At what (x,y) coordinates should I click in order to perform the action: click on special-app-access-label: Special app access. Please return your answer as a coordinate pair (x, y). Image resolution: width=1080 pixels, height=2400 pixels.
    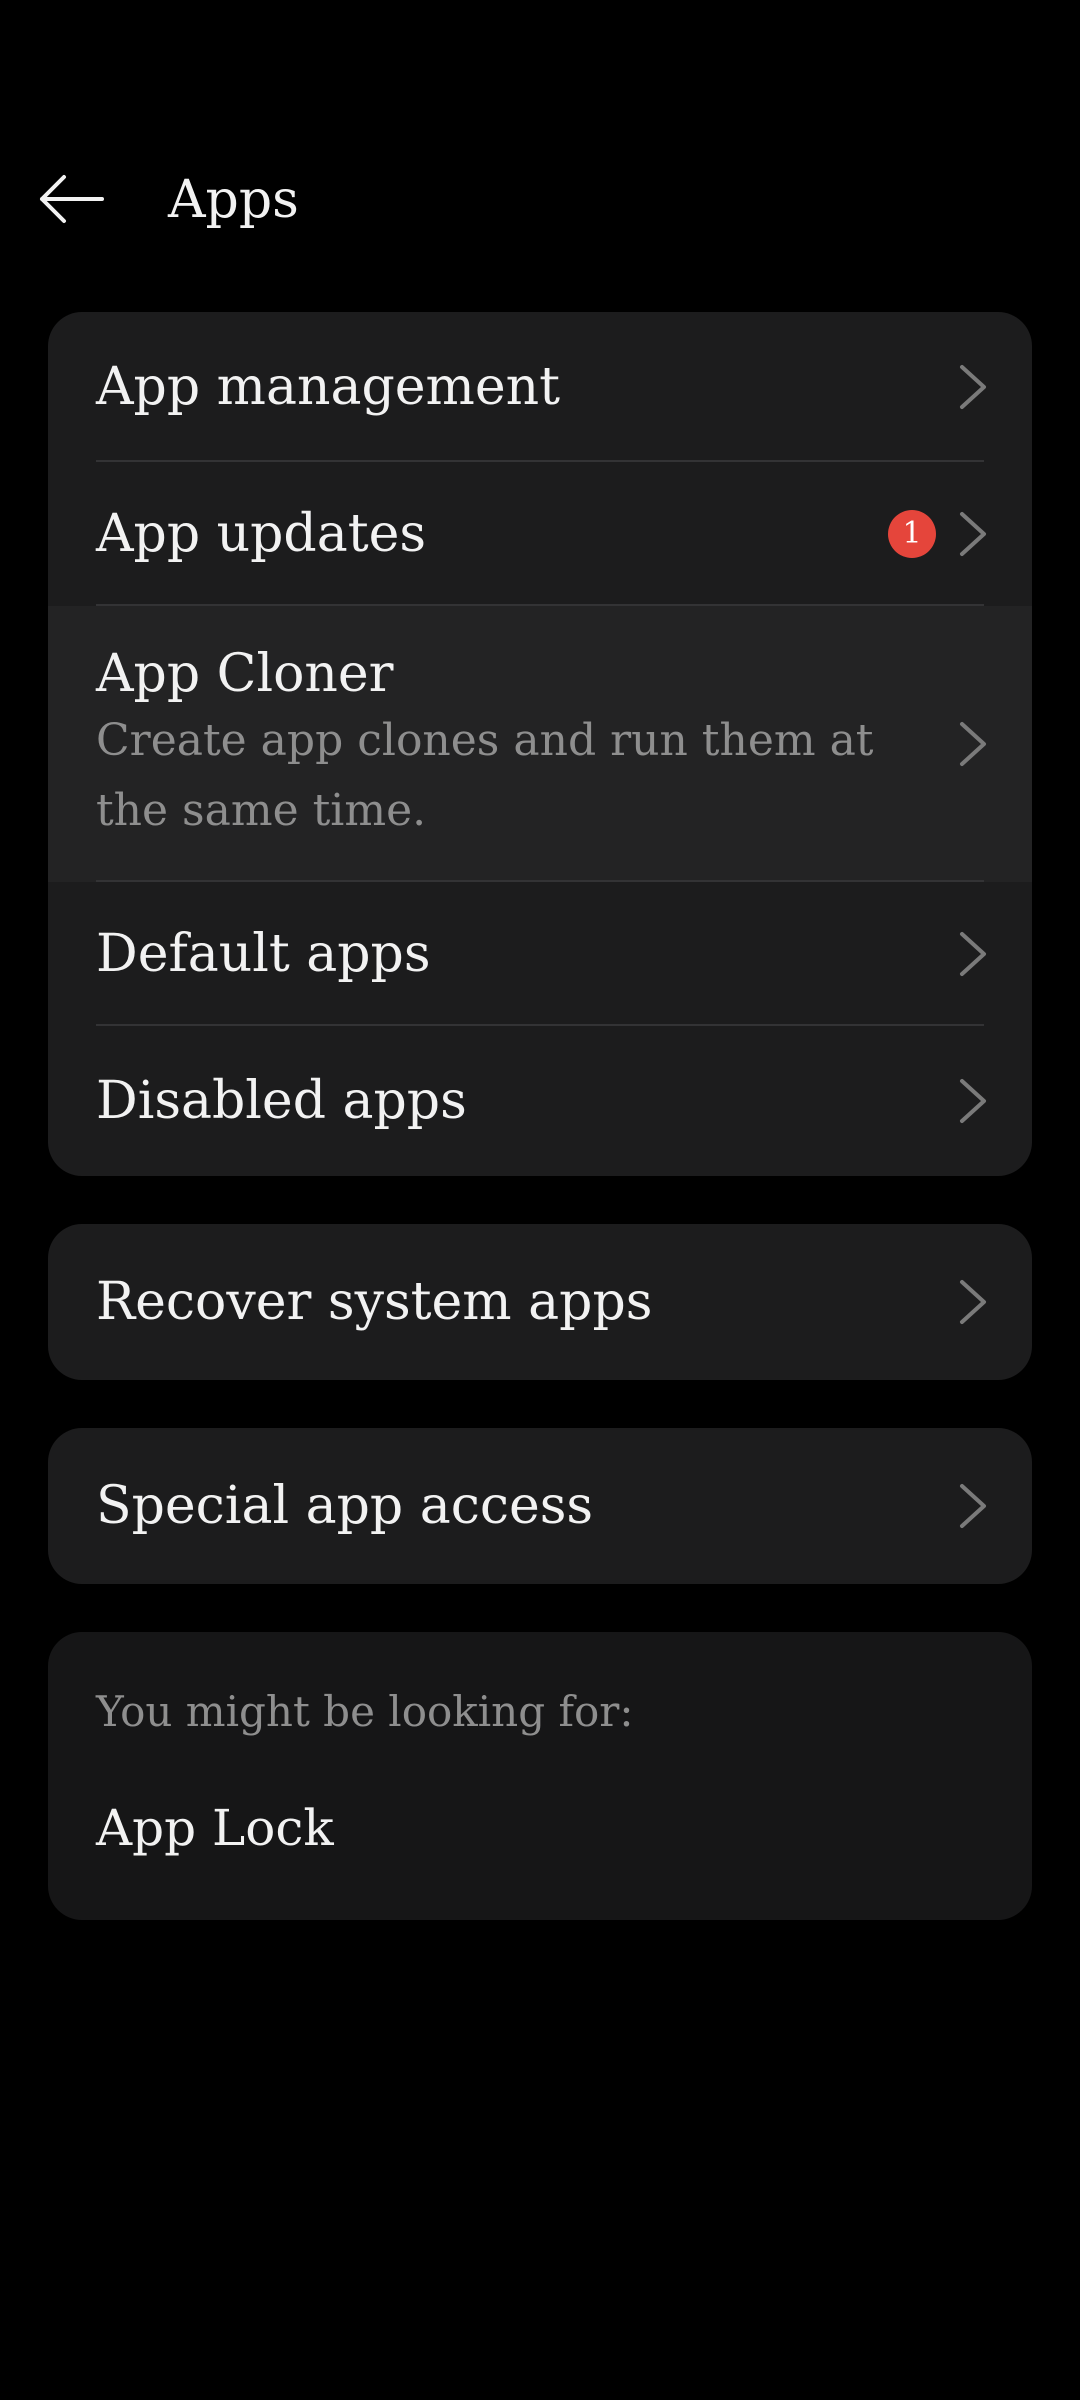
    Looking at the image, I should click on (345, 1506).